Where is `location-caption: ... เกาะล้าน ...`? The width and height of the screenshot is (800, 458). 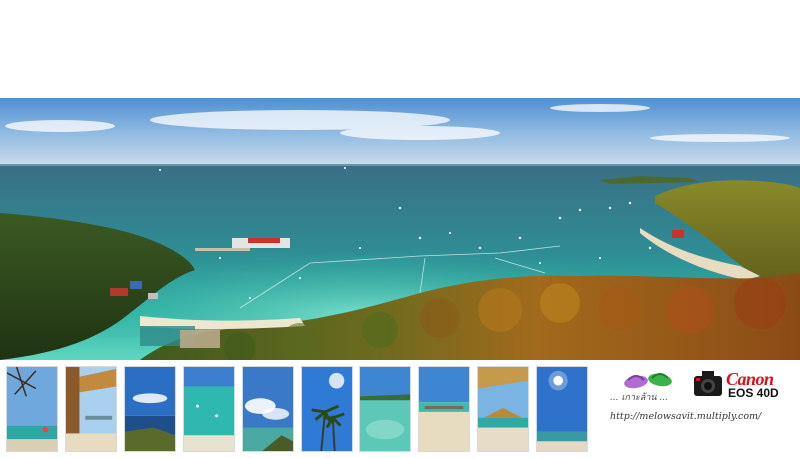
location-caption: ... เกาะล้าน ... is located at coordinates (639, 398).